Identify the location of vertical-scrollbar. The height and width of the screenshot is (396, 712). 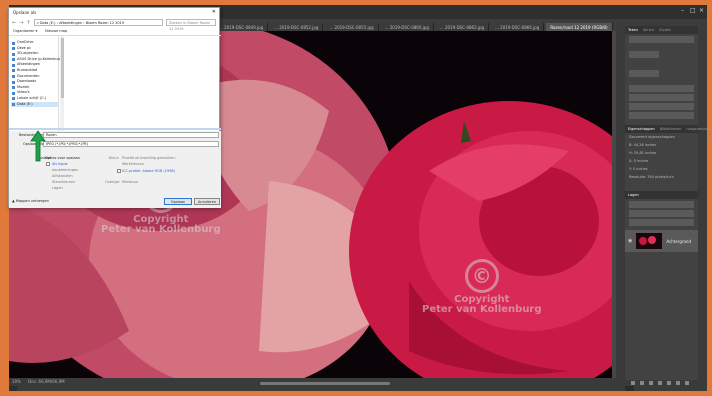
(614, 204).